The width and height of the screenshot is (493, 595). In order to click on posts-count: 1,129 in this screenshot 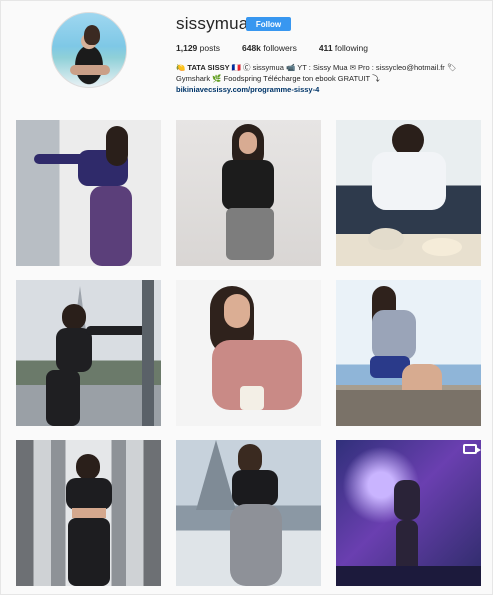, I will do `click(187, 48)`.